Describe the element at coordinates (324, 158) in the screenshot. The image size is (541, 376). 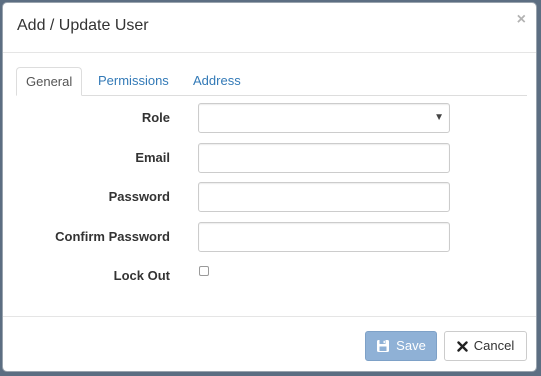
I see `email-field` at that location.